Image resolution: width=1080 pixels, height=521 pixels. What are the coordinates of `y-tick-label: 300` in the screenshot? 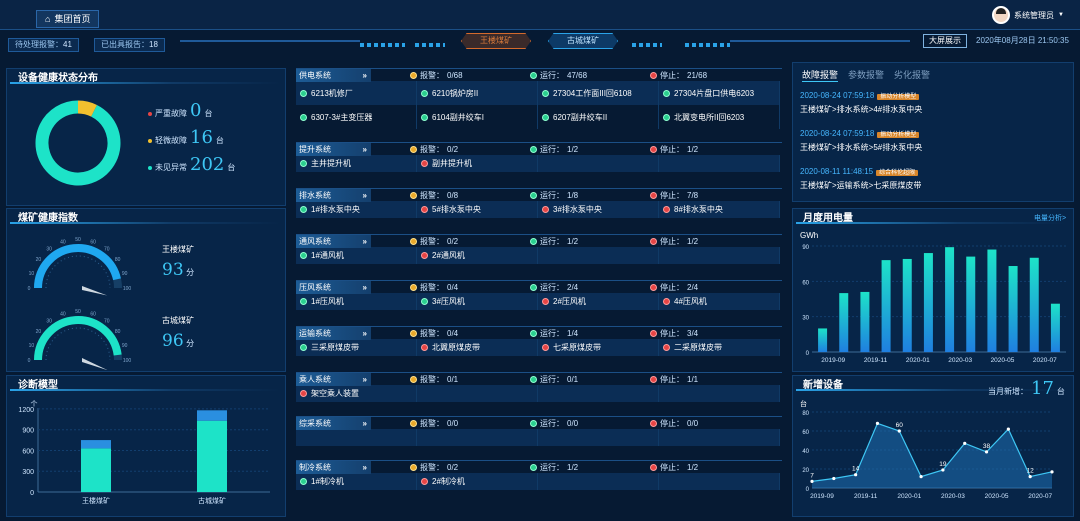 It's located at (28, 472).